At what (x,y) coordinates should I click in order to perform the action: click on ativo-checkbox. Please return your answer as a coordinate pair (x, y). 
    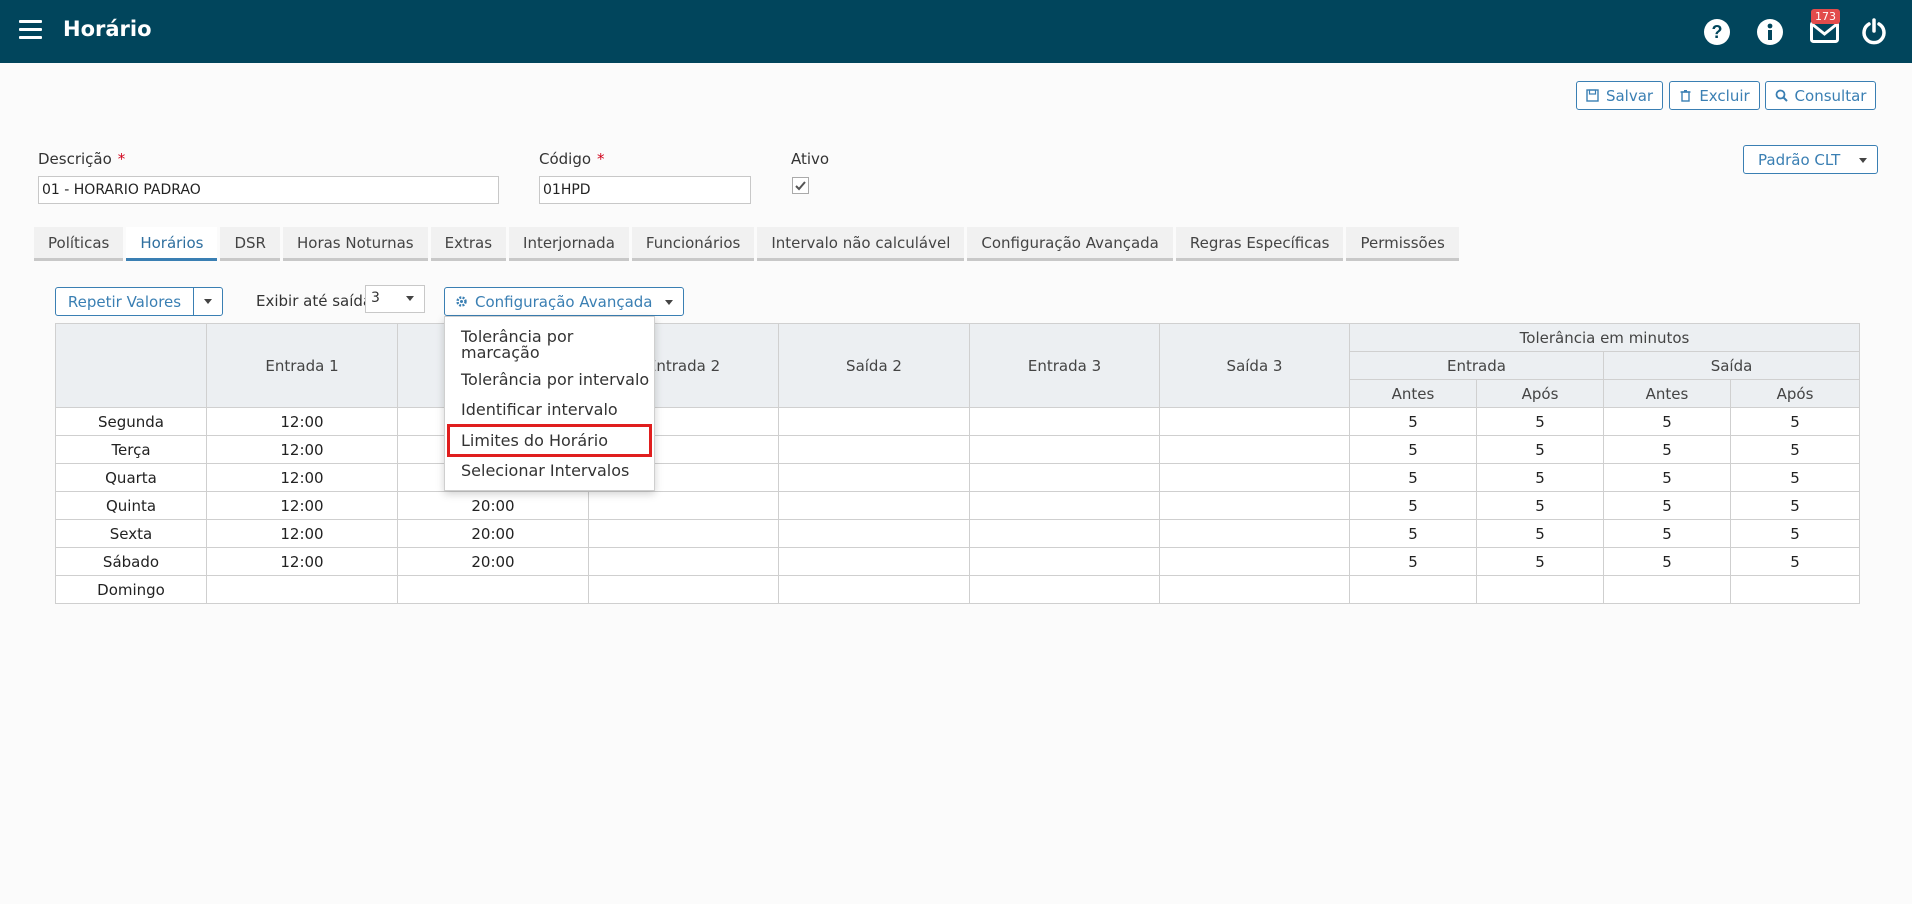
    Looking at the image, I should click on (800, 185).